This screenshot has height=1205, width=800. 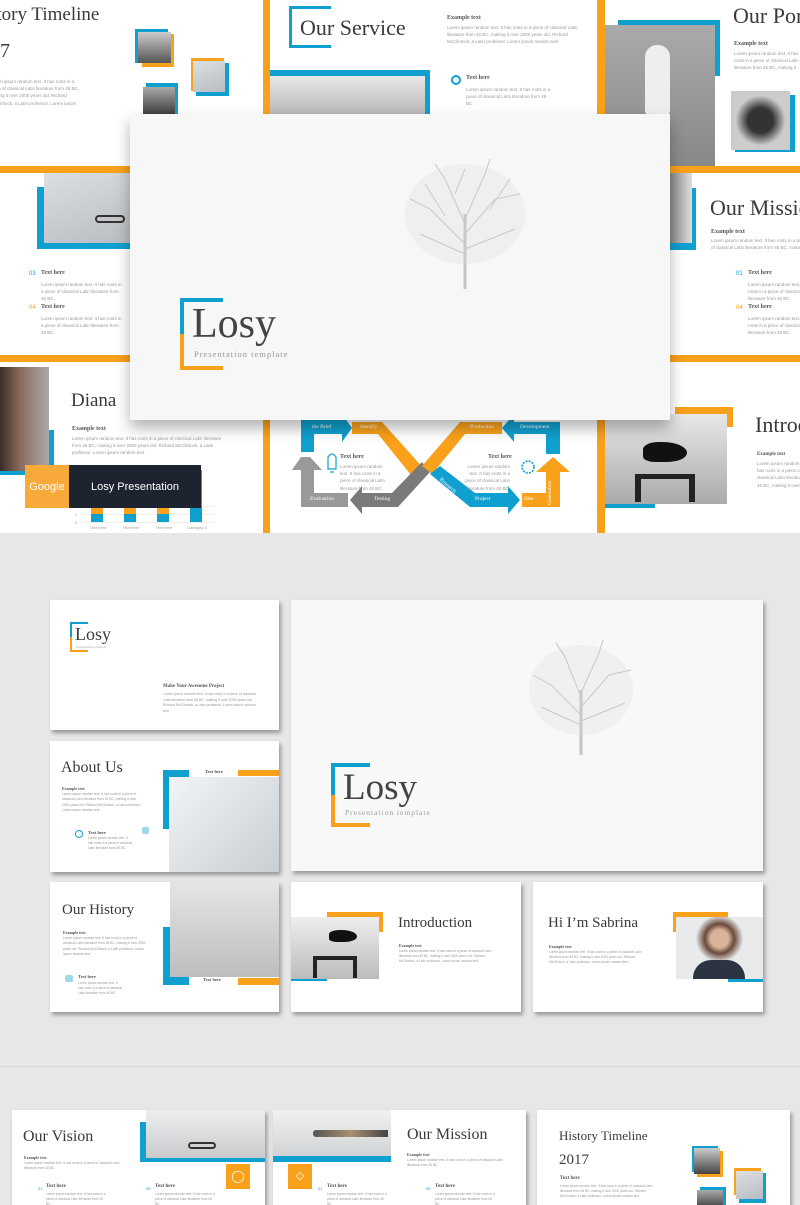 I want to click on label-generation: Generation, so click(x=550, y=492).